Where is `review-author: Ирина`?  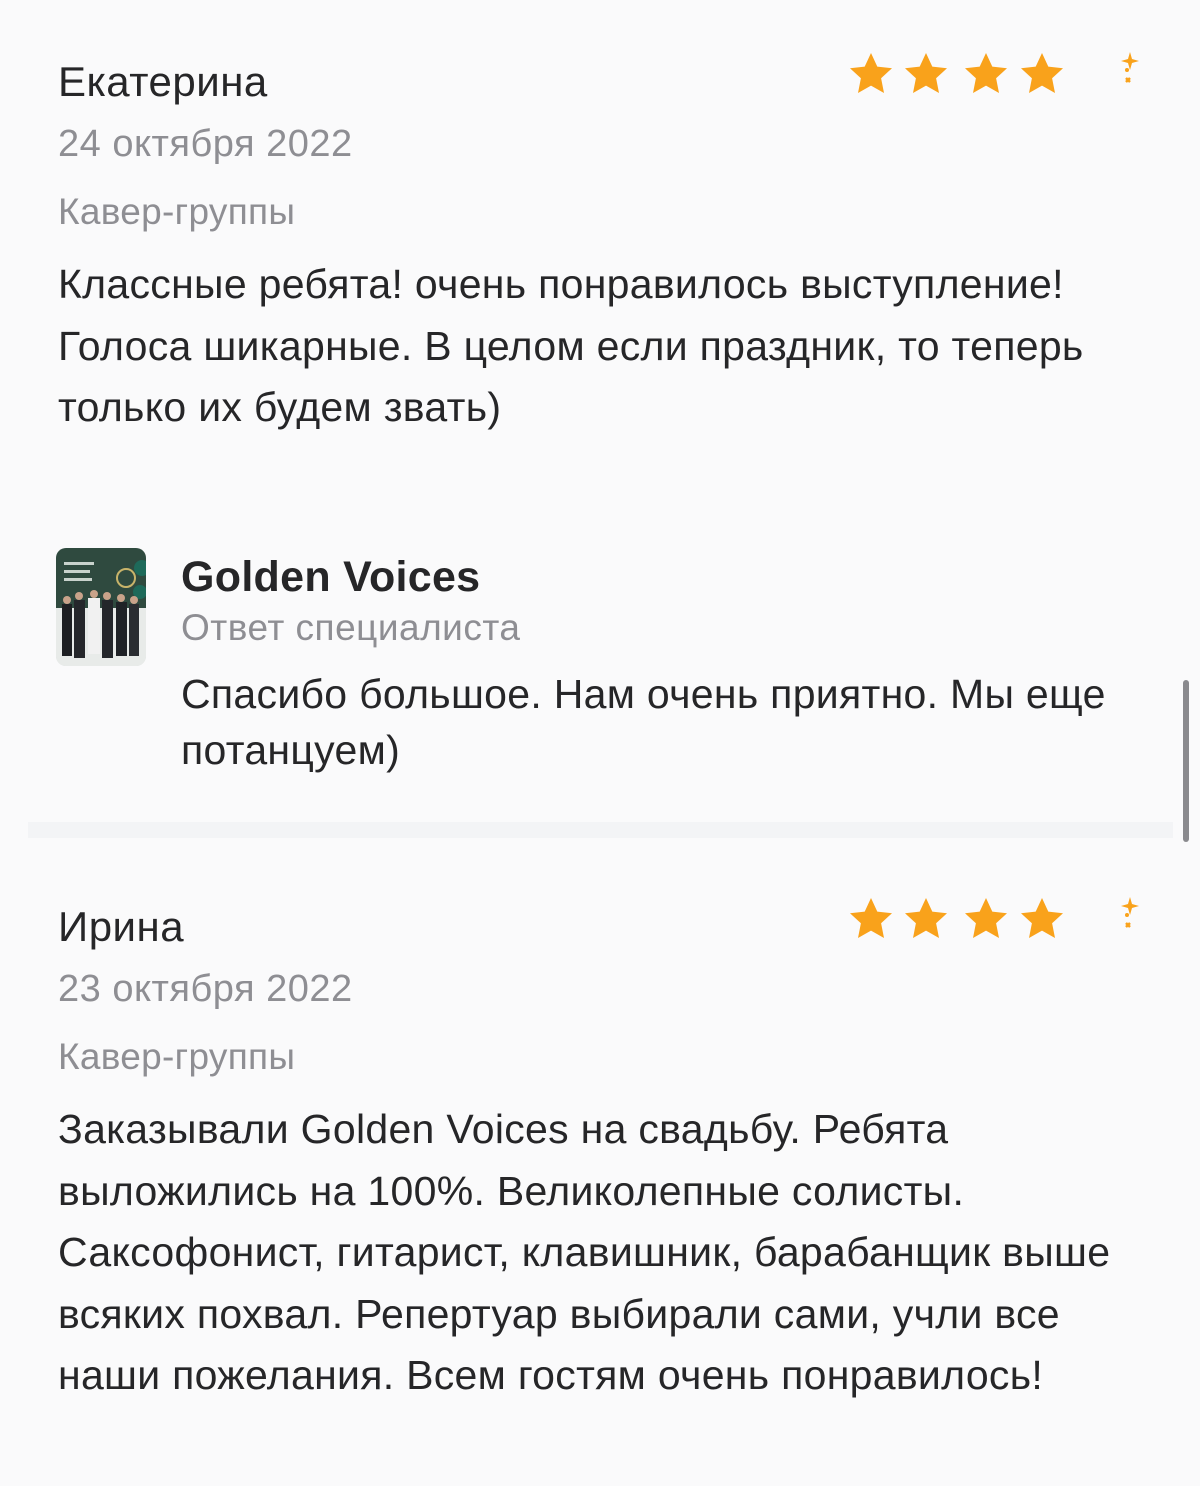 review-author: Ирина is located at coordinates (121, 926).